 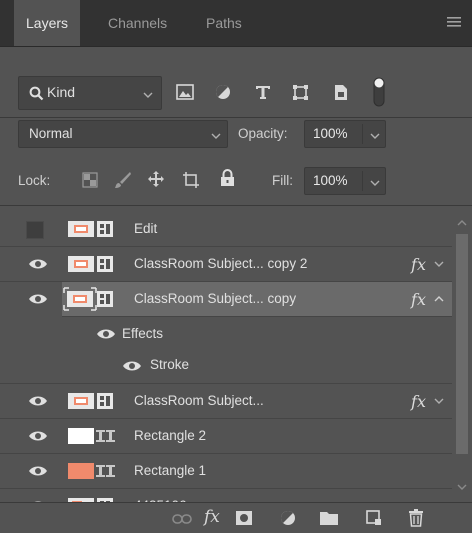 I want to click on fill-input: 100%, so click(x=345, y=181).